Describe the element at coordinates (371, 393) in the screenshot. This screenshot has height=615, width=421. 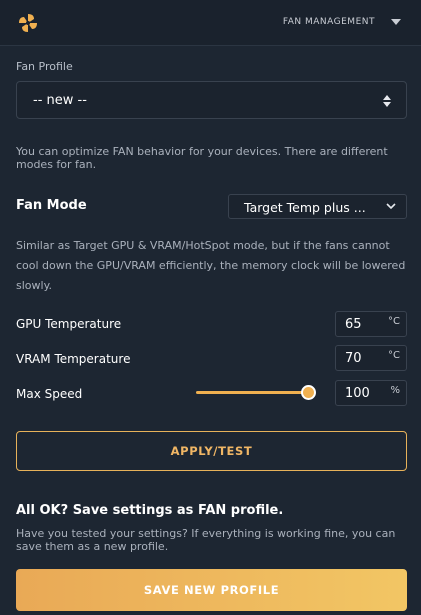
I see `max-speed-input: 100 %` at that location.